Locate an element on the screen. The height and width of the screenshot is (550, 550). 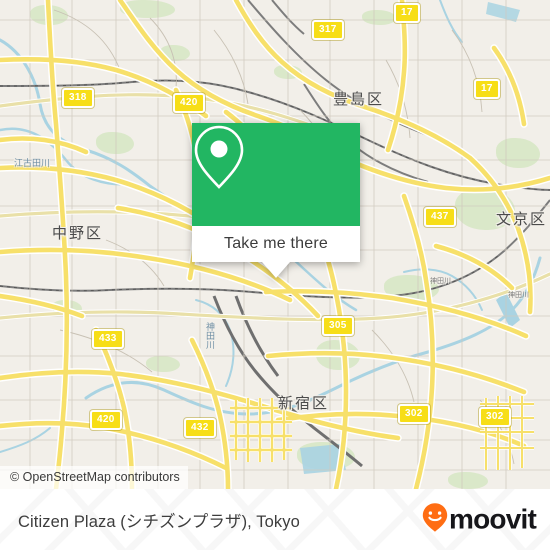
take-me-there-button: Take me there is located at coordinates (276, 244).